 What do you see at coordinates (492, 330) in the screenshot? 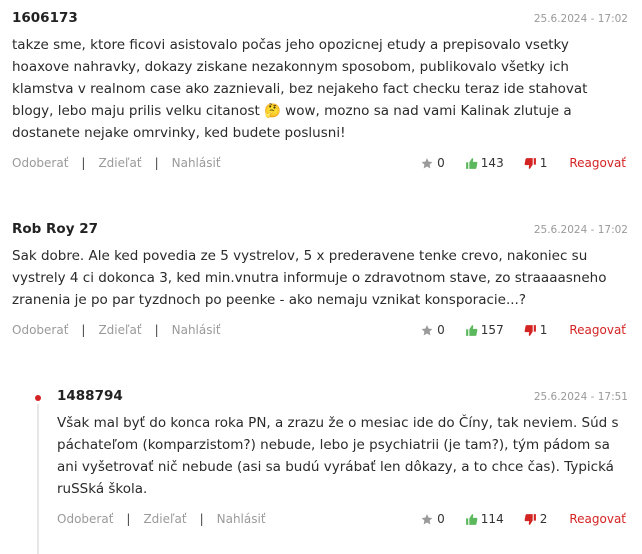
I see `like-count: 157` at bounding box center [492, 330].